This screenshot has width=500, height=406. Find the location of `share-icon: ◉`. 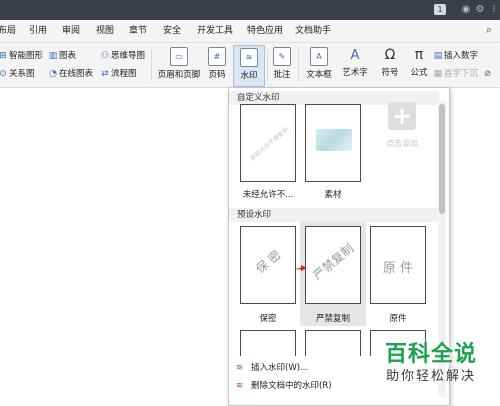

share-icon: ◉ is located at coordinates (466, 10).